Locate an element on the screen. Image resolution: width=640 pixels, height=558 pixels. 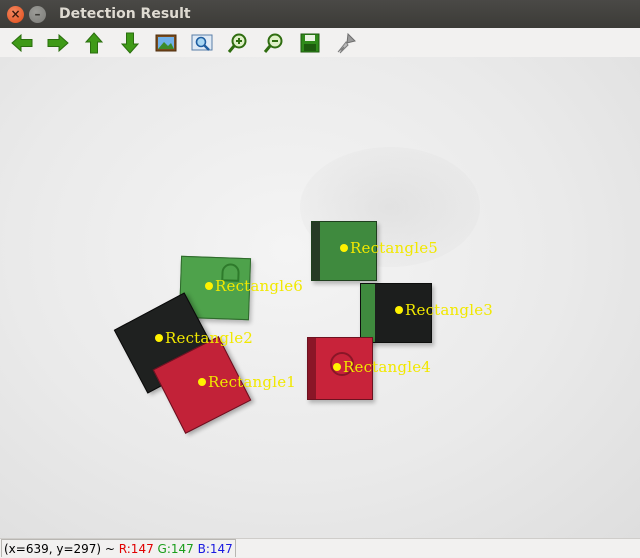
zoom-fit-icon is located at coordinates (202, 42).